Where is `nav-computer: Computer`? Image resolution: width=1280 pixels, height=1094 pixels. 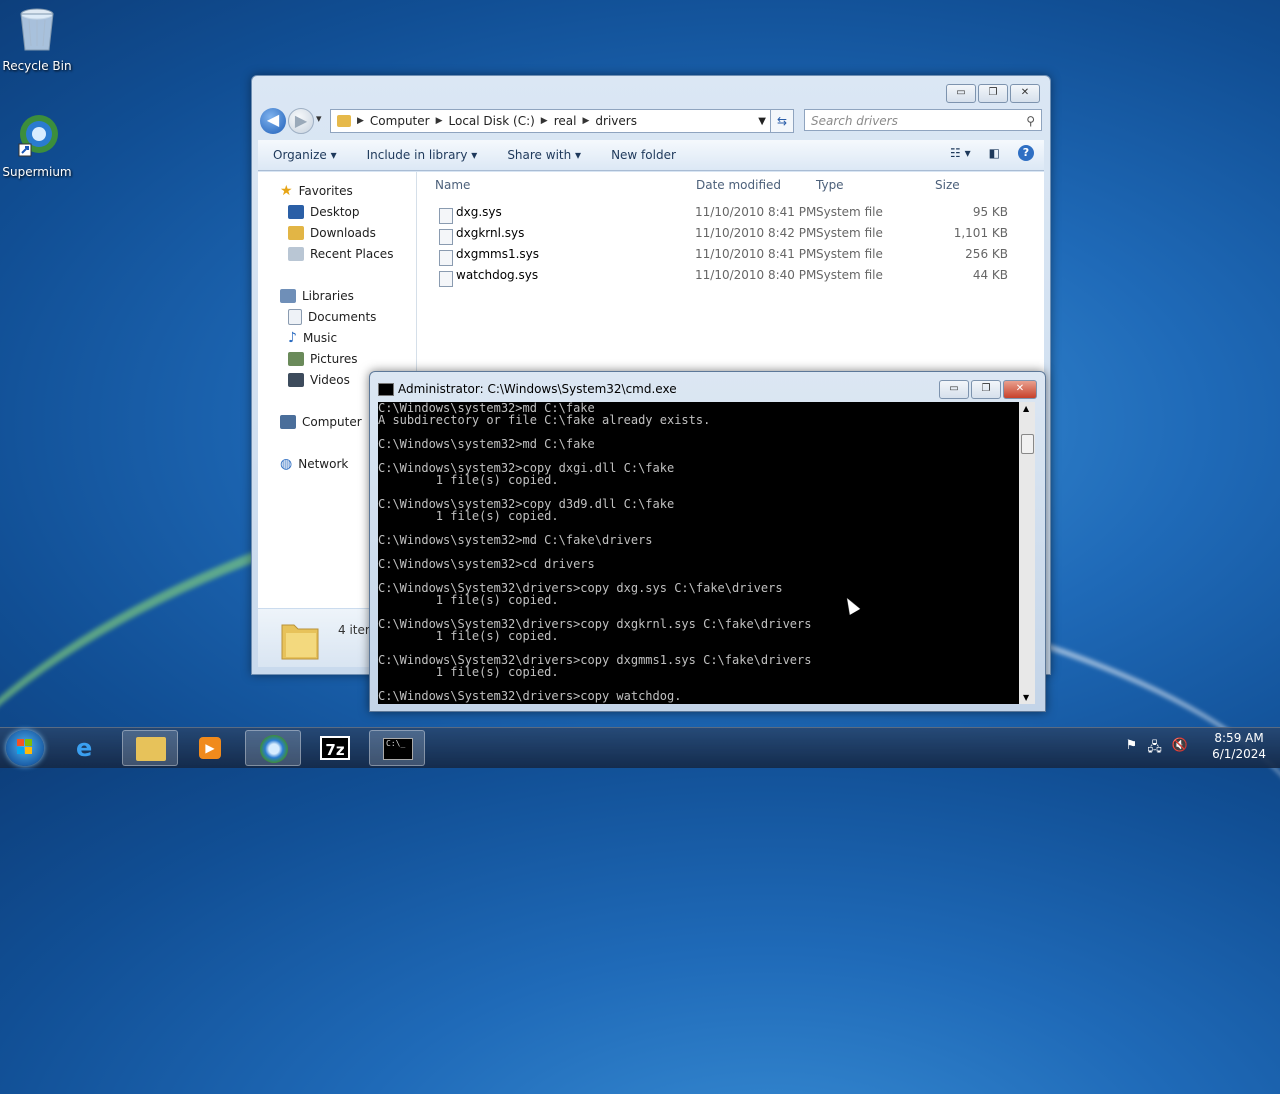 nav-computer: Computer is located at coordinates (321, 422).